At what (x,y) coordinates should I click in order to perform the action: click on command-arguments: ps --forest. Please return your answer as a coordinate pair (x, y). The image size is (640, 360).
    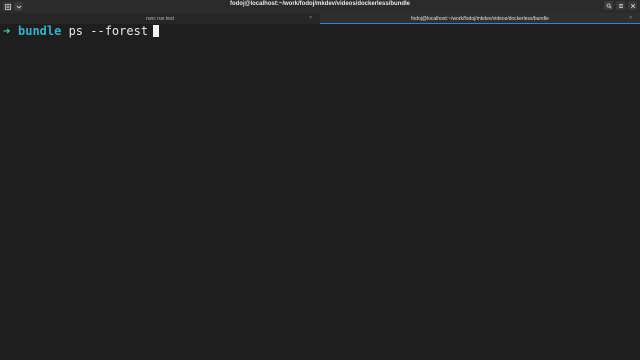
    Looking at the image, I should click on (105, 31).